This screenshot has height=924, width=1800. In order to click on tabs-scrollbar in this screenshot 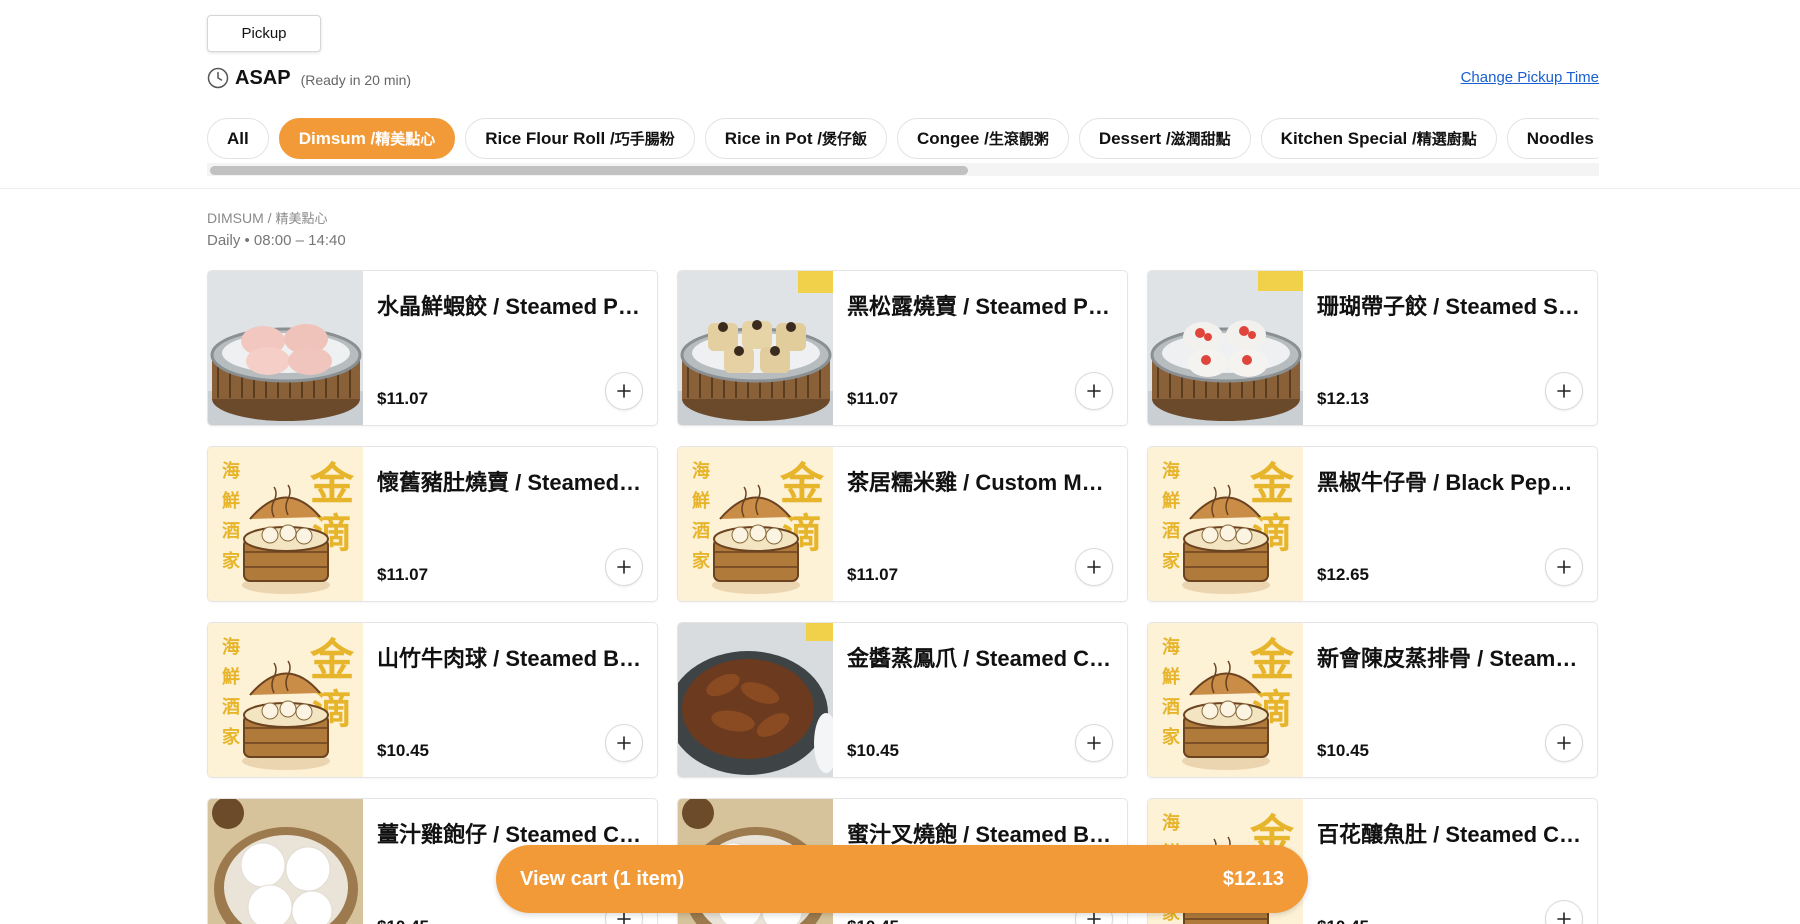, I will do `click(903, 169)`.